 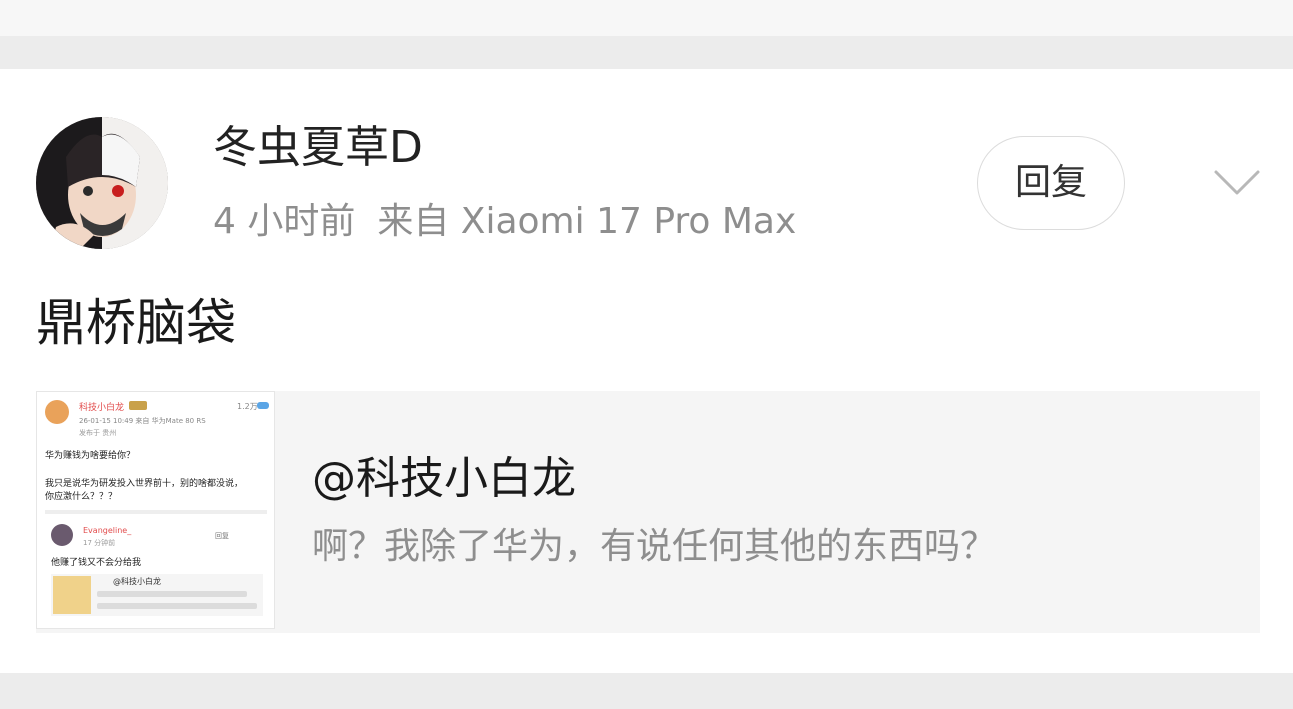 What do you see at coordinates (90, 456) in the screenshot?
I see `thumb-text-line-1: 华为赚钱为啥要给你？` at bounding box center [90, 456].